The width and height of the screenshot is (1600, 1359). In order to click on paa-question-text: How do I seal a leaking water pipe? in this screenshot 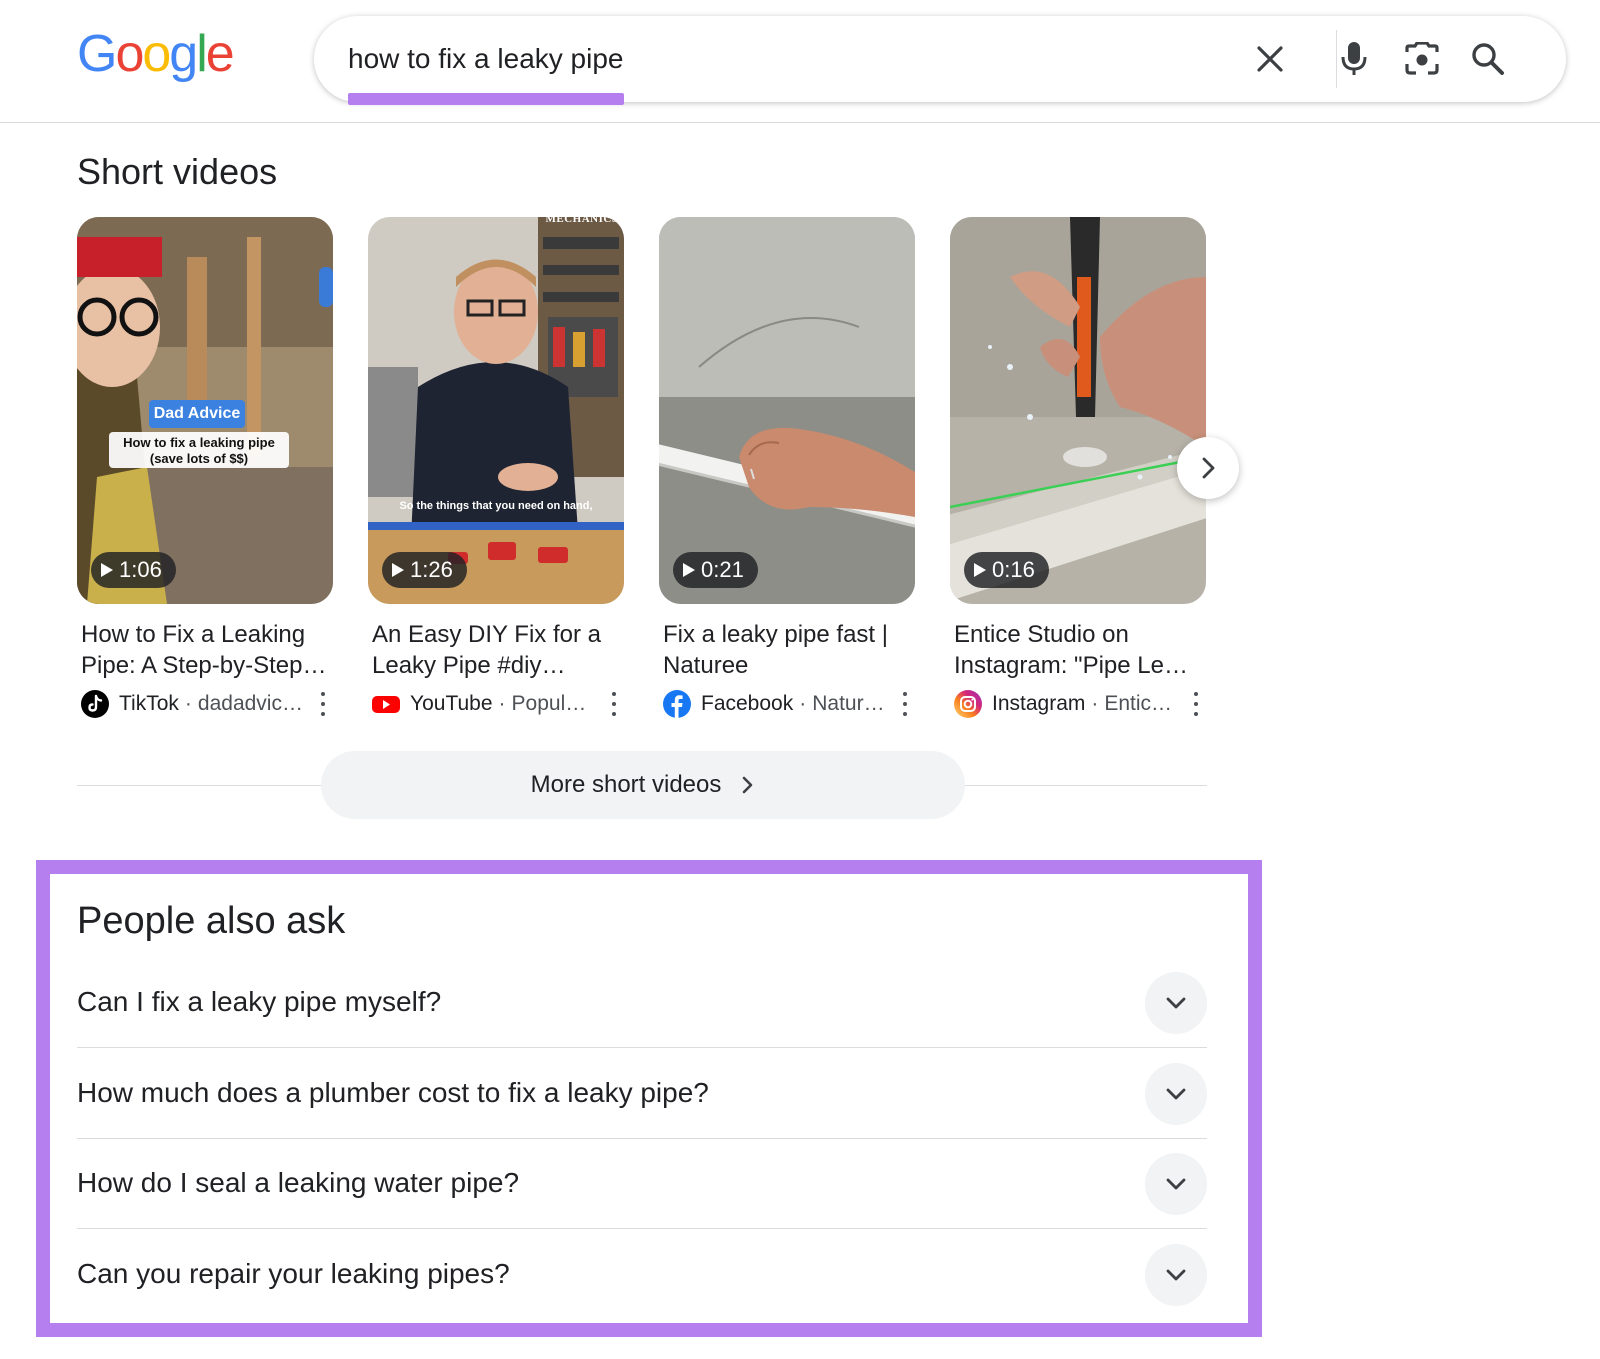, I will do `click(298, 1182)`.